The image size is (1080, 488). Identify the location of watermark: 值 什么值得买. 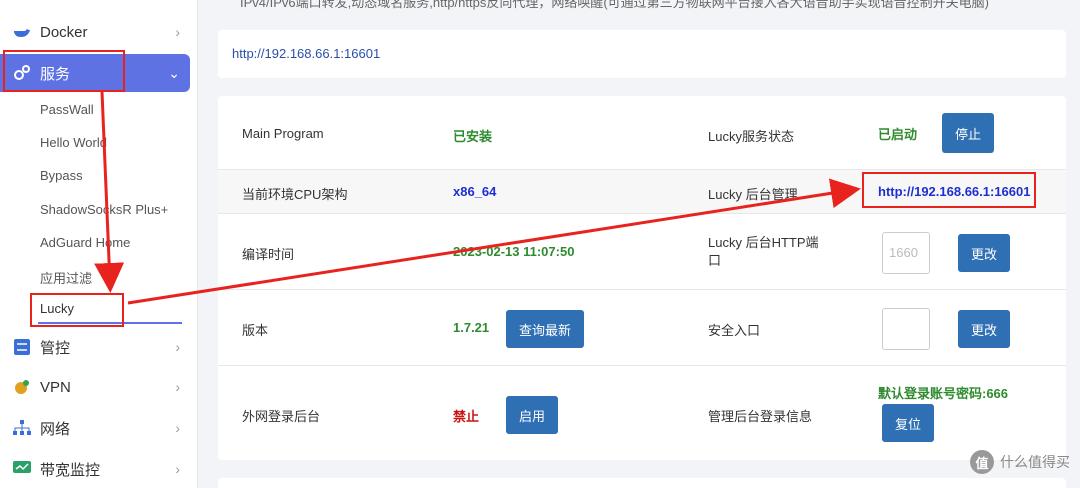
(1020, 462).